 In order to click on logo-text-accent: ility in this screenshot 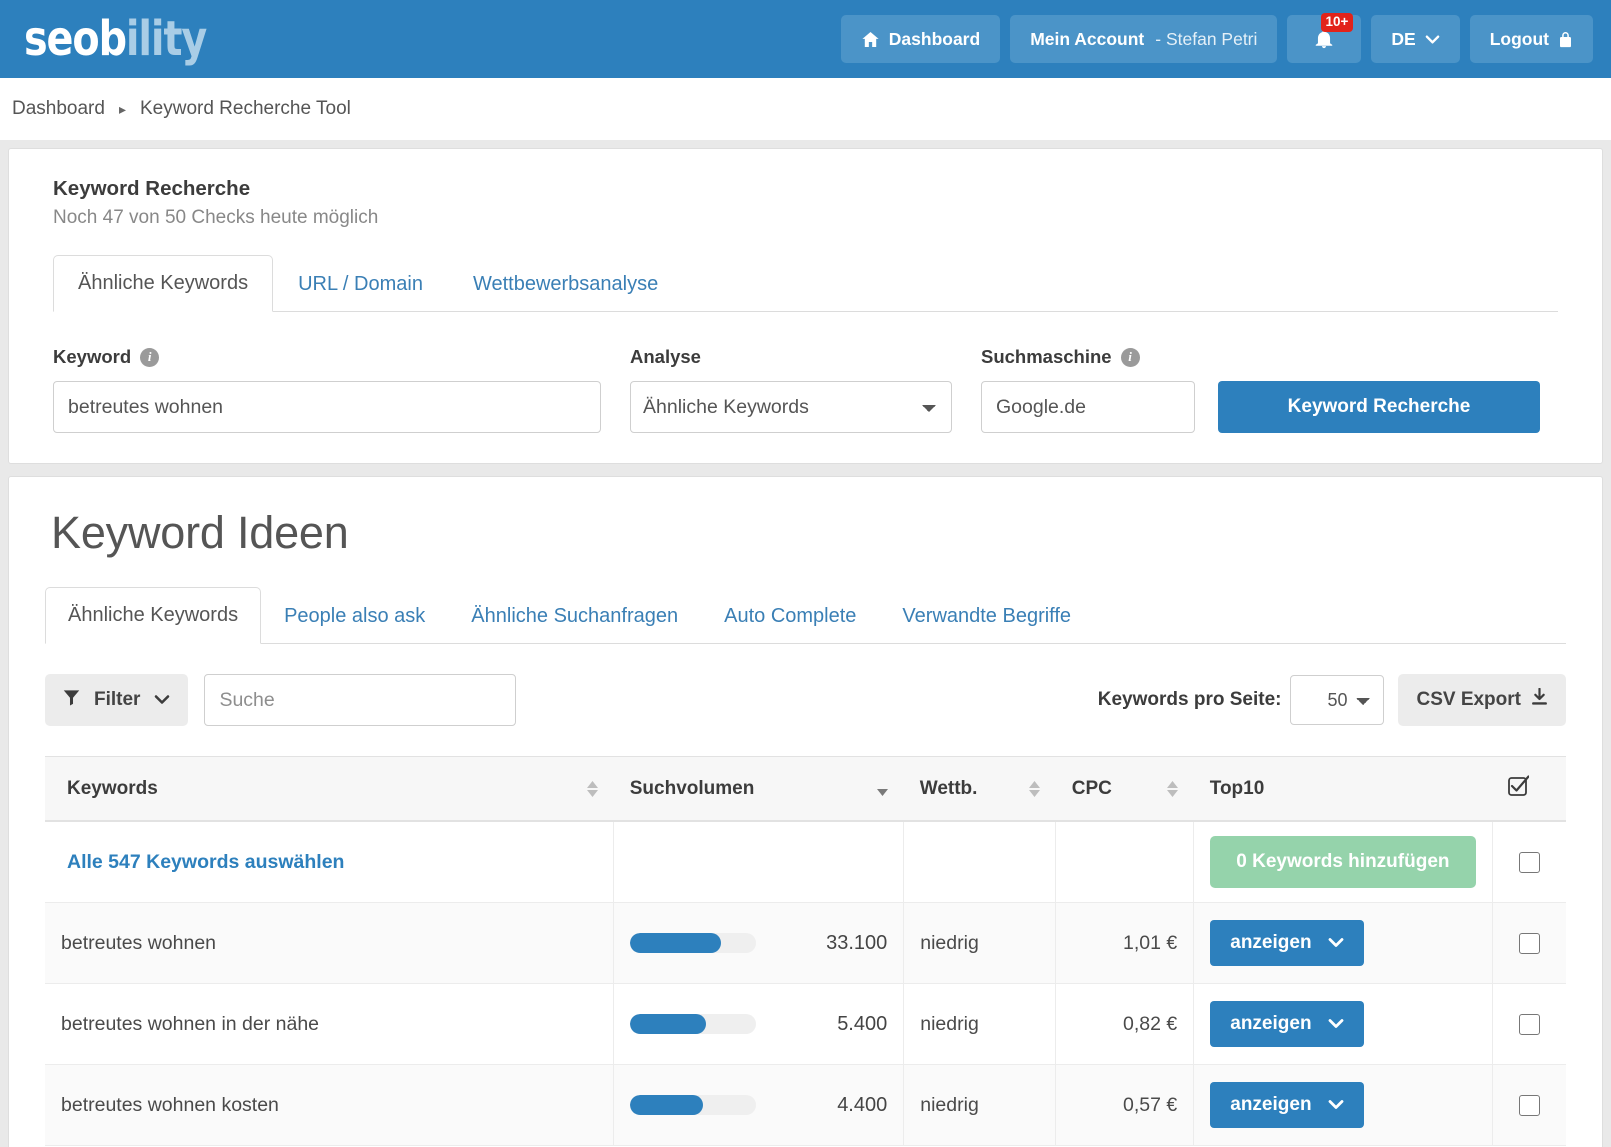, I will do `click(166, 39)`.